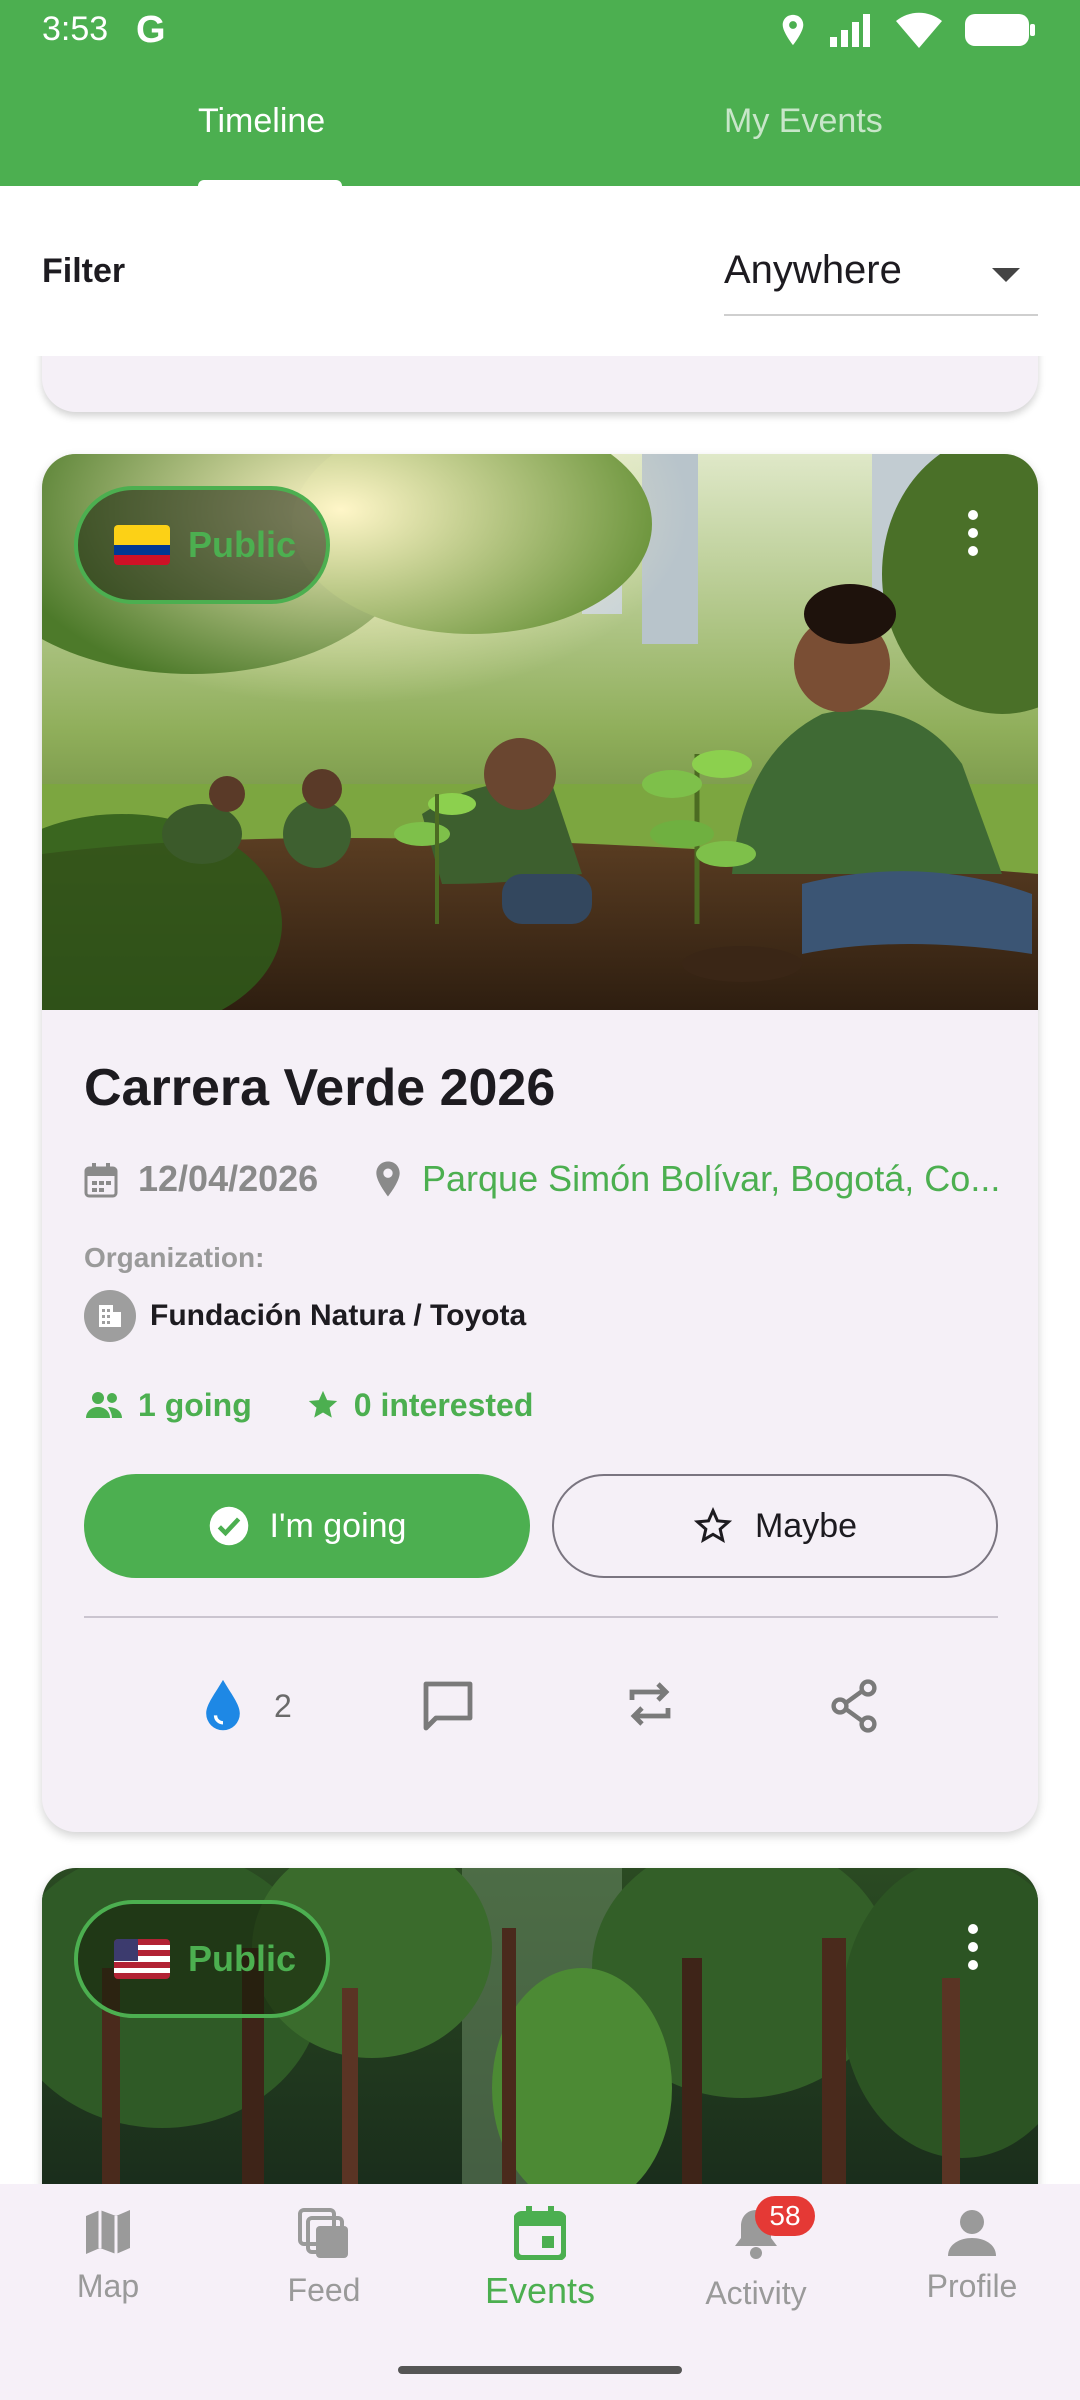  I want to click on organization-row: Fundación Natura / Toyota, so click(305, 1316).